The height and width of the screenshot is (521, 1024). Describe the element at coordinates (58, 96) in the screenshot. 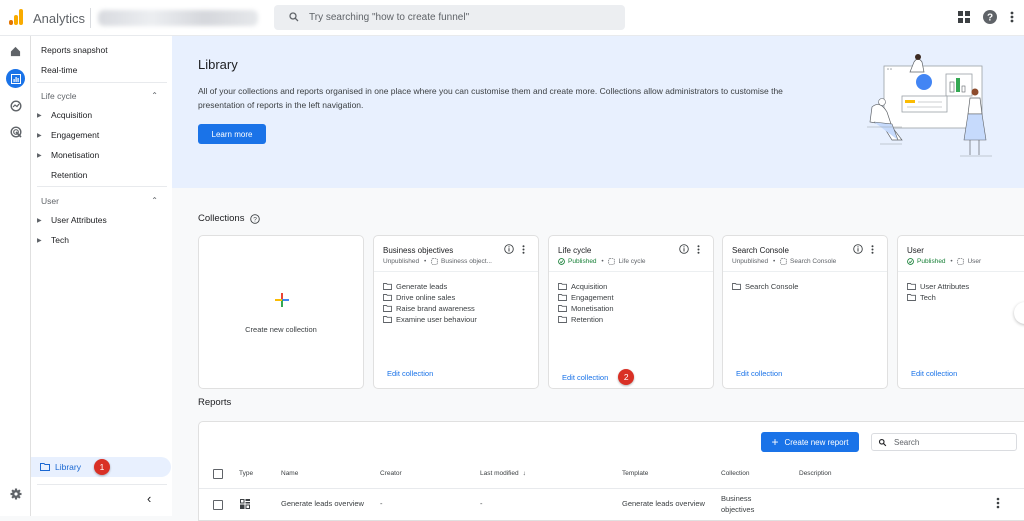

I see `nav-section-life-cycle: Life cycle` at that location.